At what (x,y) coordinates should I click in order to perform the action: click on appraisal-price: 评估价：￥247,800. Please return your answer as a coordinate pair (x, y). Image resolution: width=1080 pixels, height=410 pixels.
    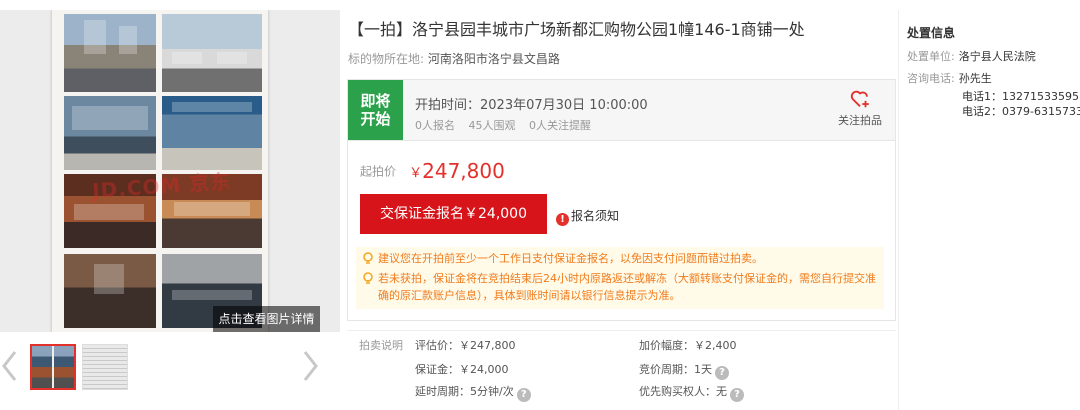
    Looking at the image, I should click on (465, 345).